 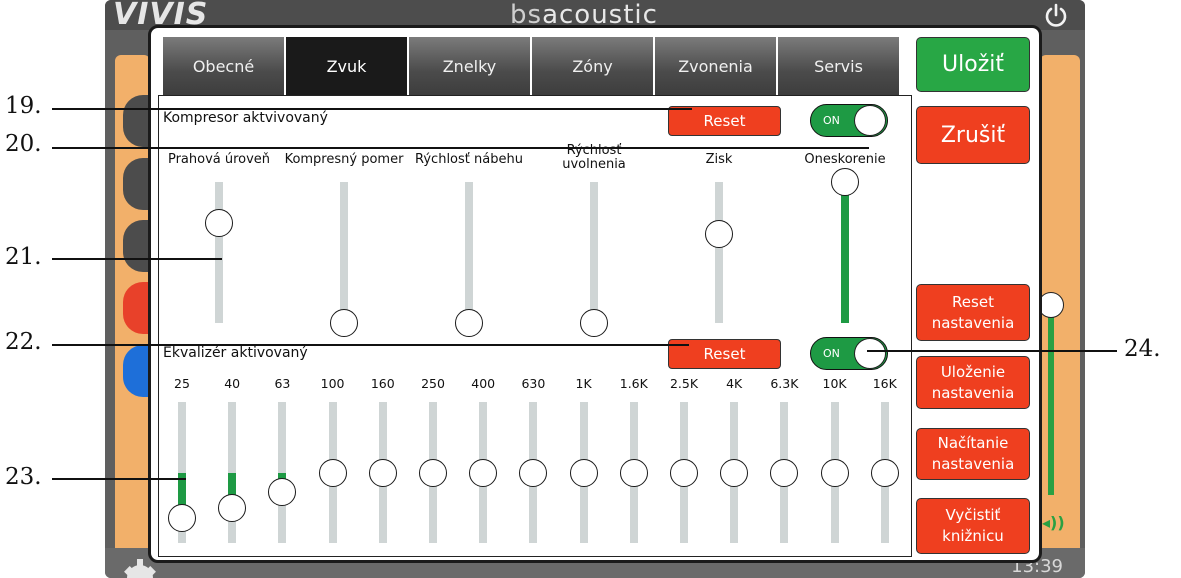 What do you see at coordinates (232, 383) in the screenshot?
I see `eq-band-label: 40` at bounding box center [232, 383].